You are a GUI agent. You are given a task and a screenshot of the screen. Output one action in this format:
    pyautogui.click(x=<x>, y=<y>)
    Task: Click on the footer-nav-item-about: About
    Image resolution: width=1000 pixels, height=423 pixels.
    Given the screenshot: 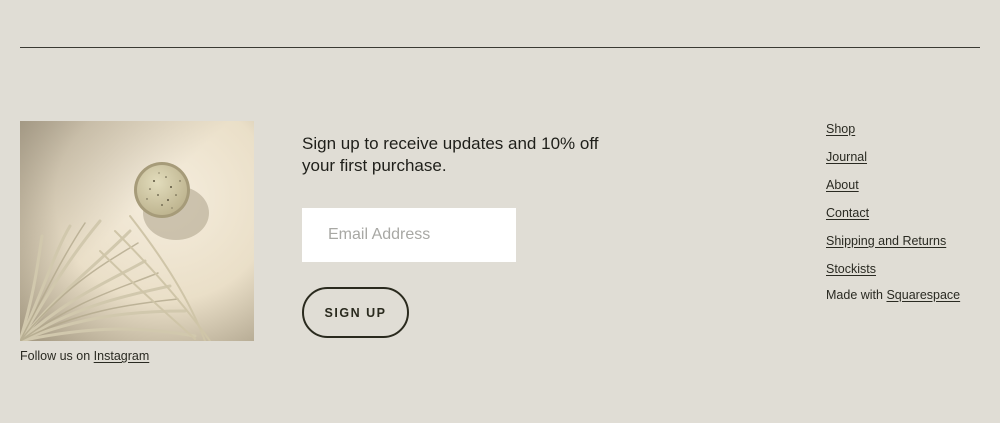 What is the action you would take?
    pyautogui.click(x=886, y=191)
    